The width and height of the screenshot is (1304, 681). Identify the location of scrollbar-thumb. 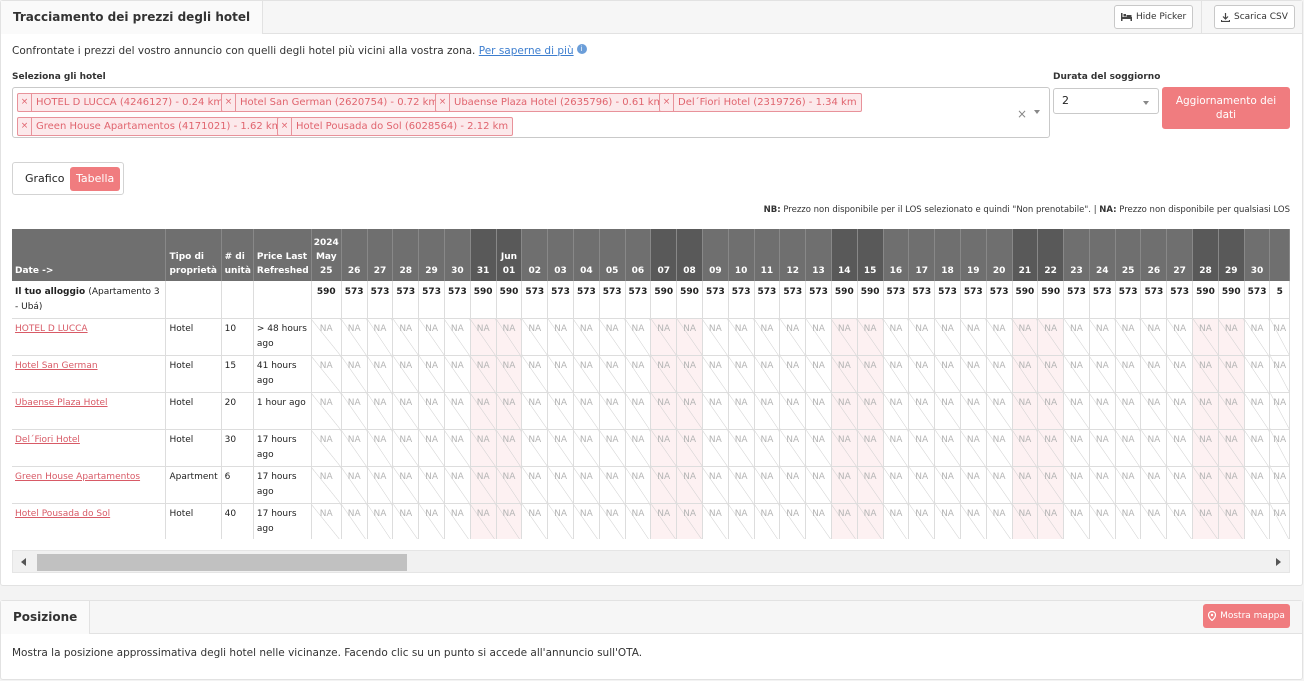
(222, 562).